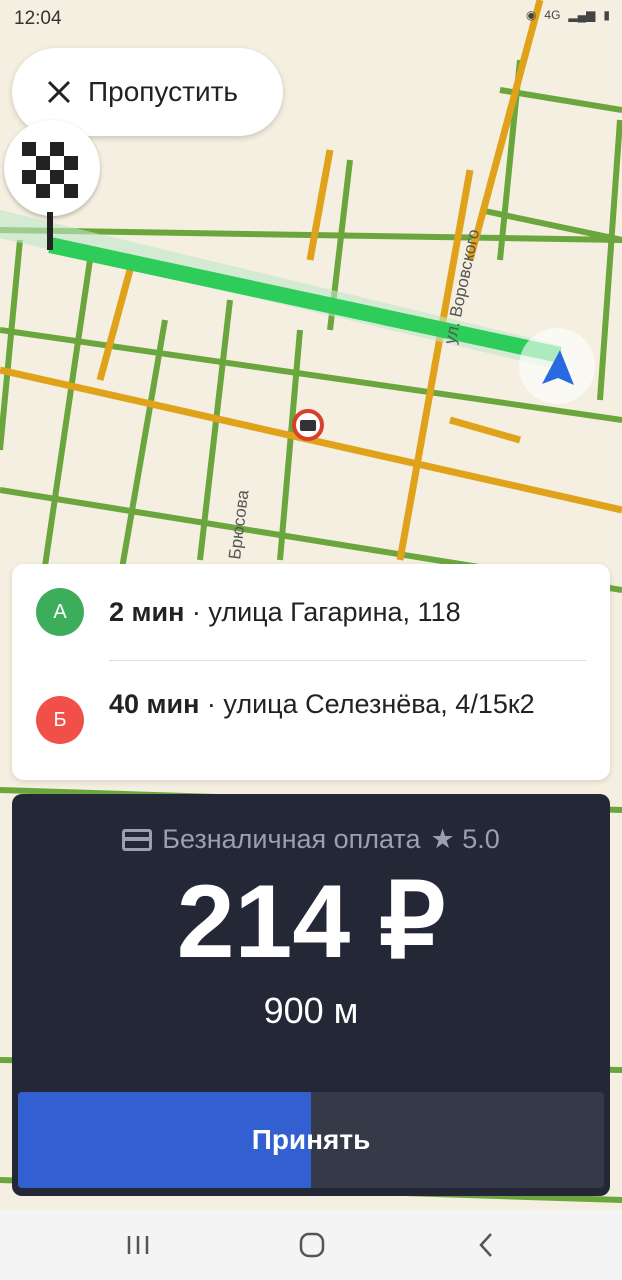  I want to click on home-icon, so click(312, 1245).